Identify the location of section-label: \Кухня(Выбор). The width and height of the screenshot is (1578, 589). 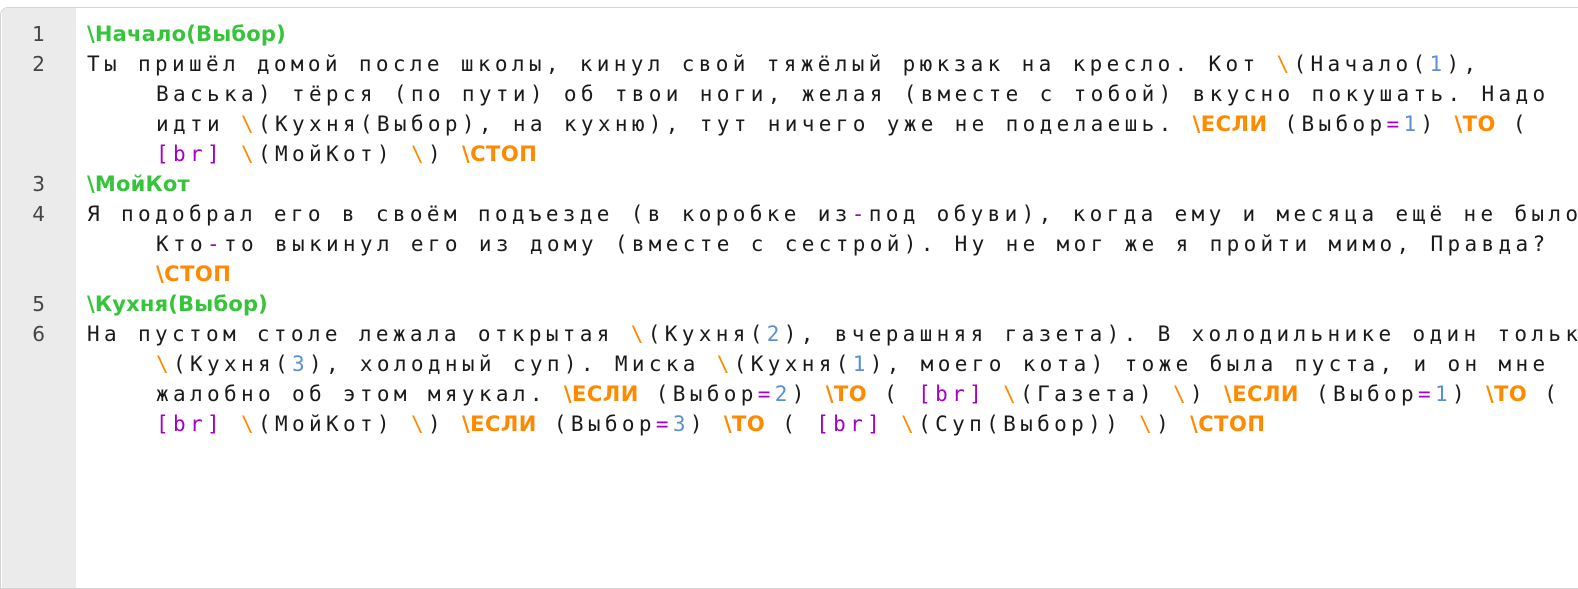
(177, 304).